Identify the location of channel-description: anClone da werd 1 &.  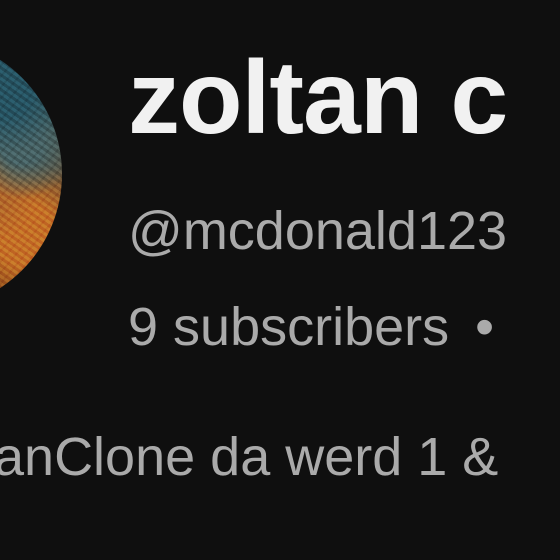
(249, 457).